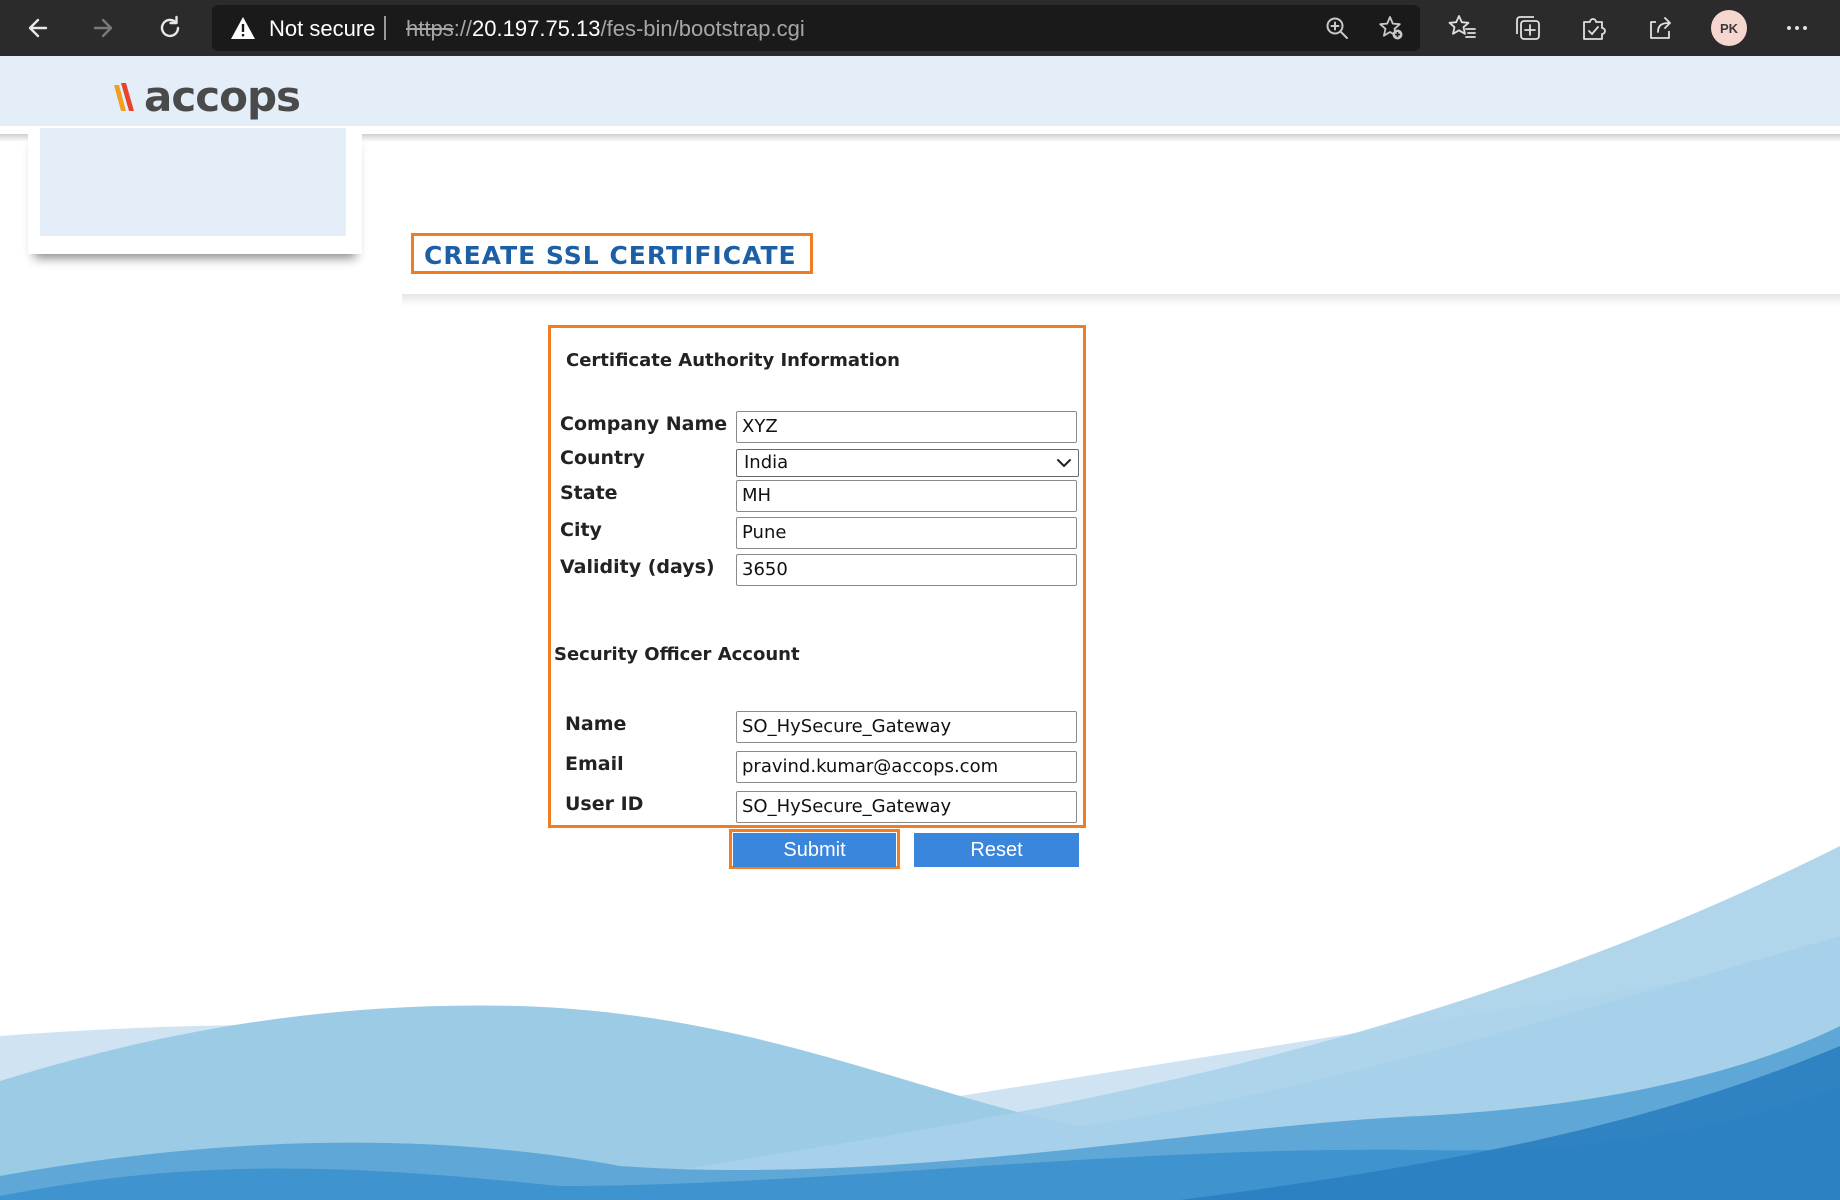 The height and width of the screenshot is (1200, 1840). What do you see at coordinates (1462, 28) in the screenshot?
I see `favorites-icon` at bounding box center [1462, 28].